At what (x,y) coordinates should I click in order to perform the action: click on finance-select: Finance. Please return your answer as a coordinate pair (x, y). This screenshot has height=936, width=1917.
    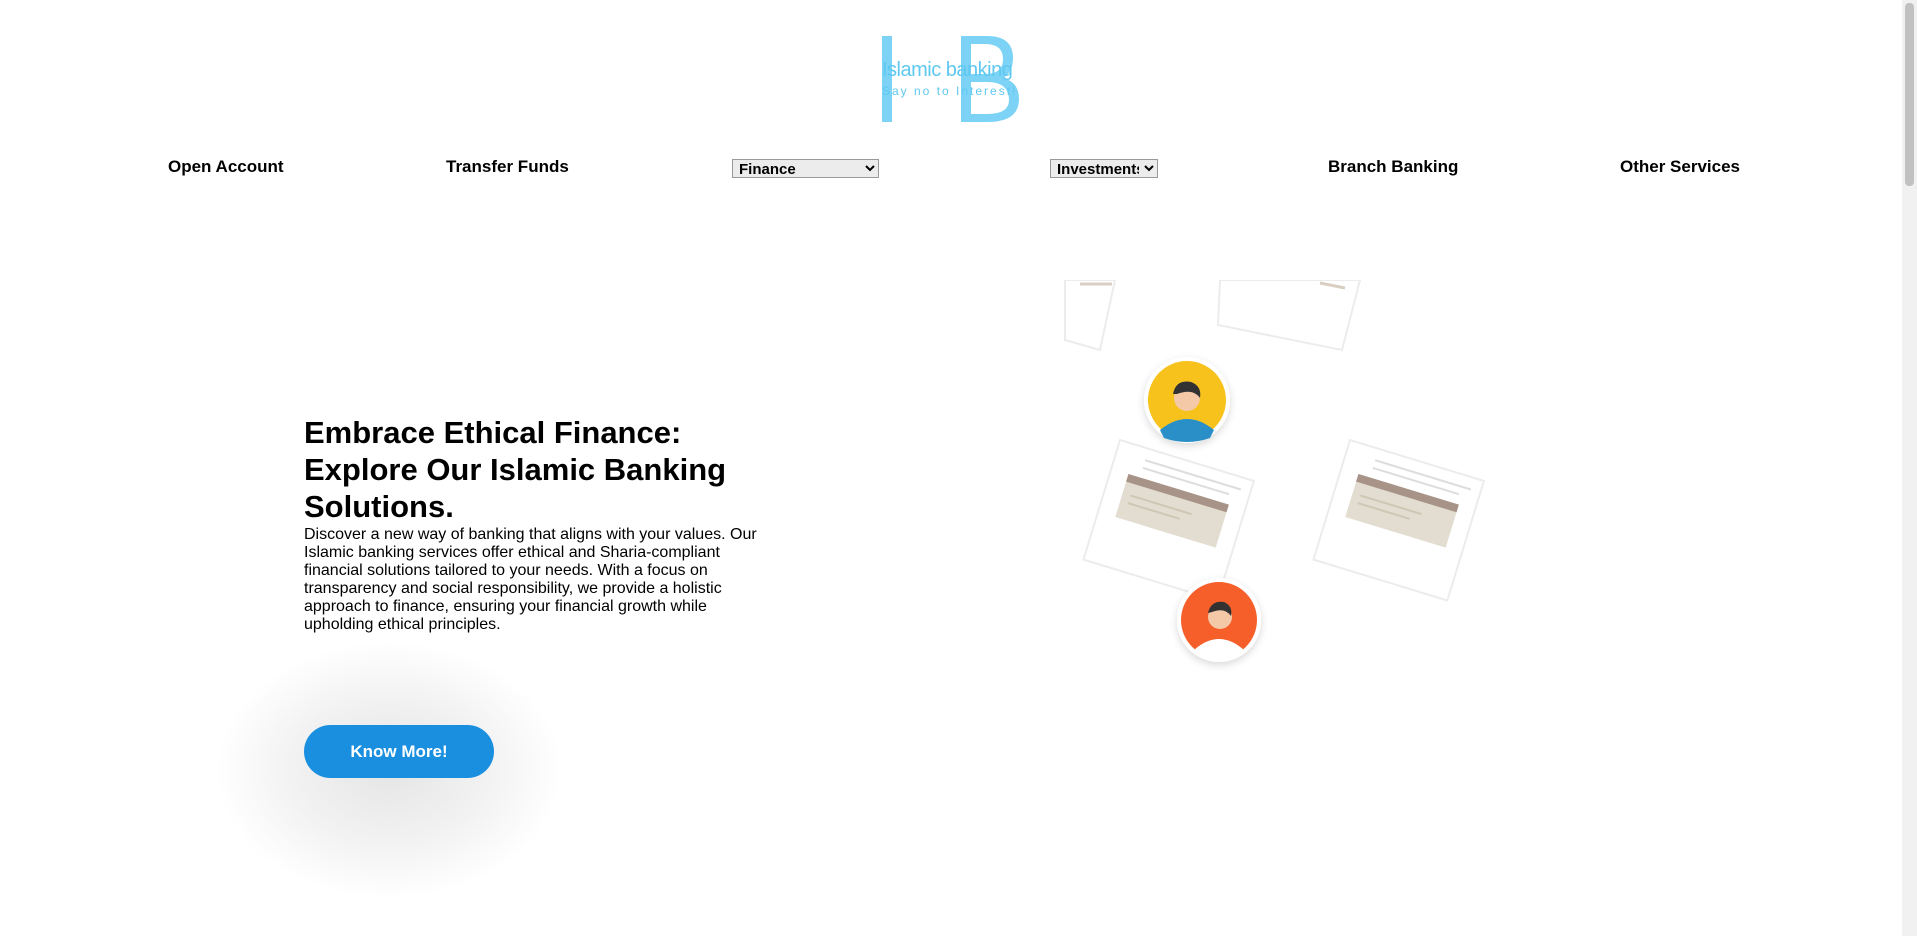
    Looking at the image, I should click on (805, 168).